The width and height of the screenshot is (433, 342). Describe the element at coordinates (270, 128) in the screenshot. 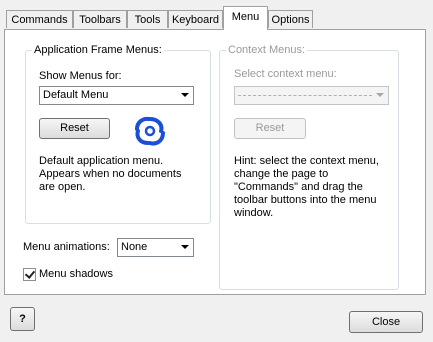

I see `context-menu-reset-button: Reset` at that location.